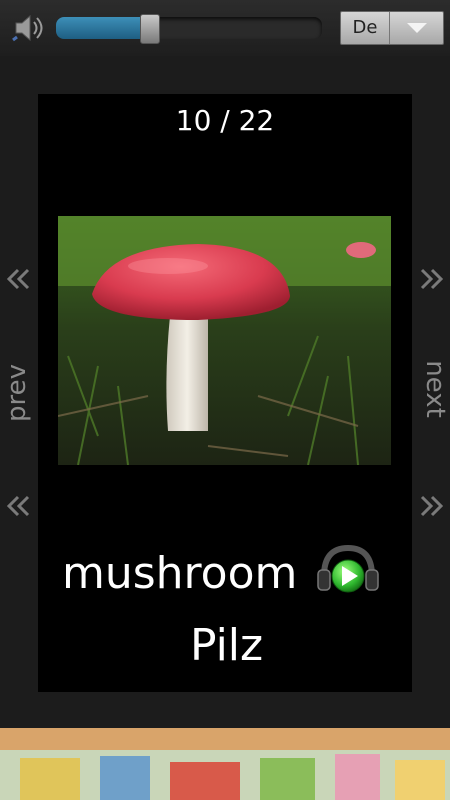  What do you see at coordinates (28, 28) in the screenshot?
I see `speaker-icon` at bounding box center [28, 28].